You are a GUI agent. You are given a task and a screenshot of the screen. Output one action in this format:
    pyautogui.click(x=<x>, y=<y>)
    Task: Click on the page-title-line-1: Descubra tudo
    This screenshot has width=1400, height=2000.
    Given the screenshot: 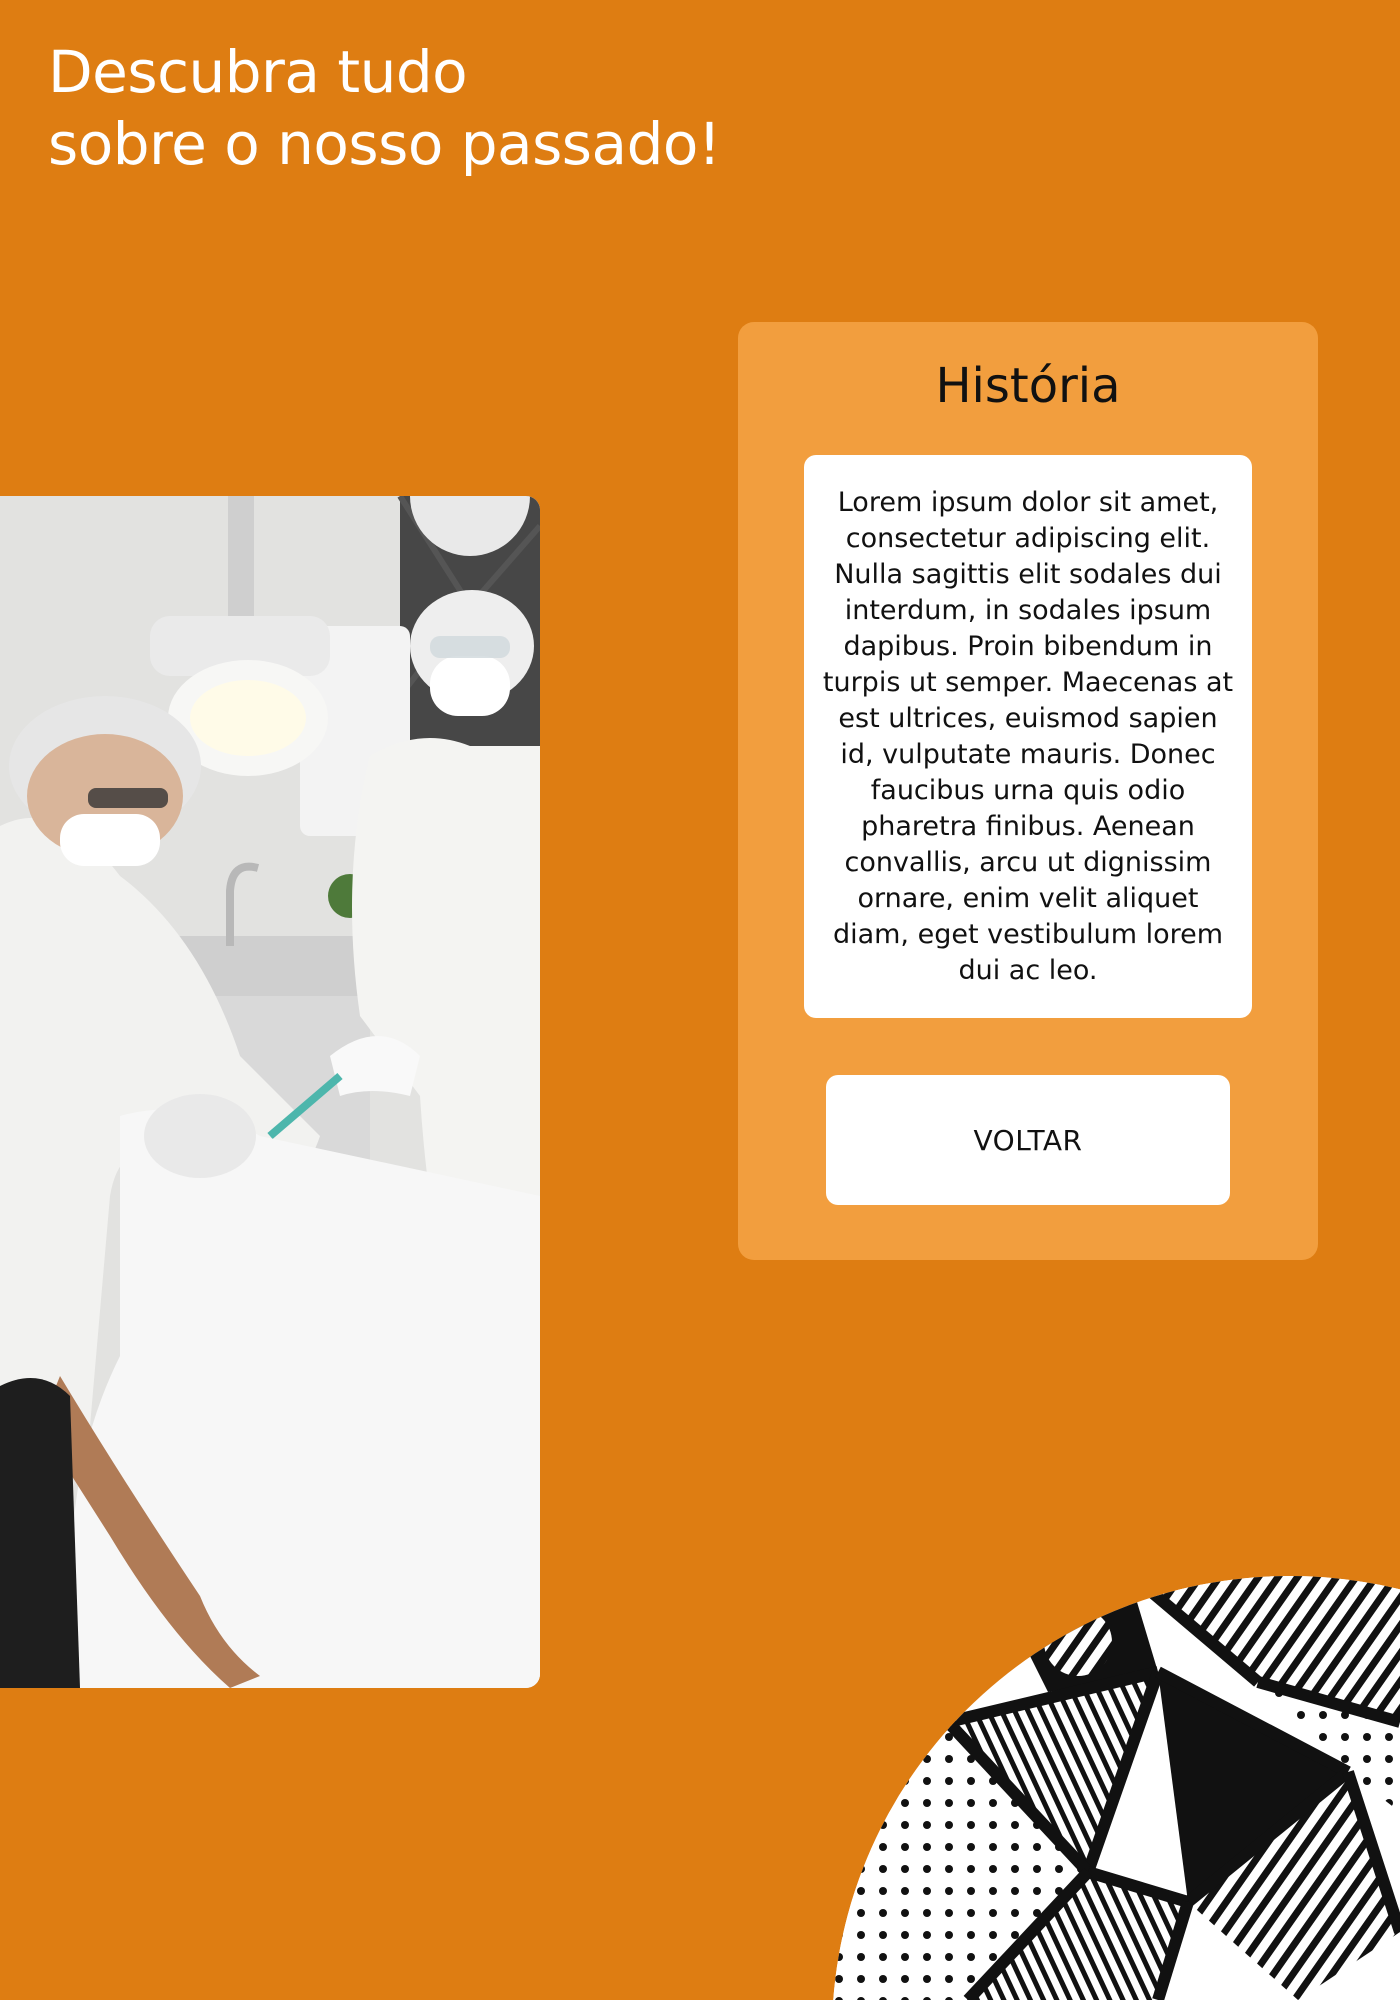 What is the action you would take?
    pyautogui.click(x=258, y=72)
    